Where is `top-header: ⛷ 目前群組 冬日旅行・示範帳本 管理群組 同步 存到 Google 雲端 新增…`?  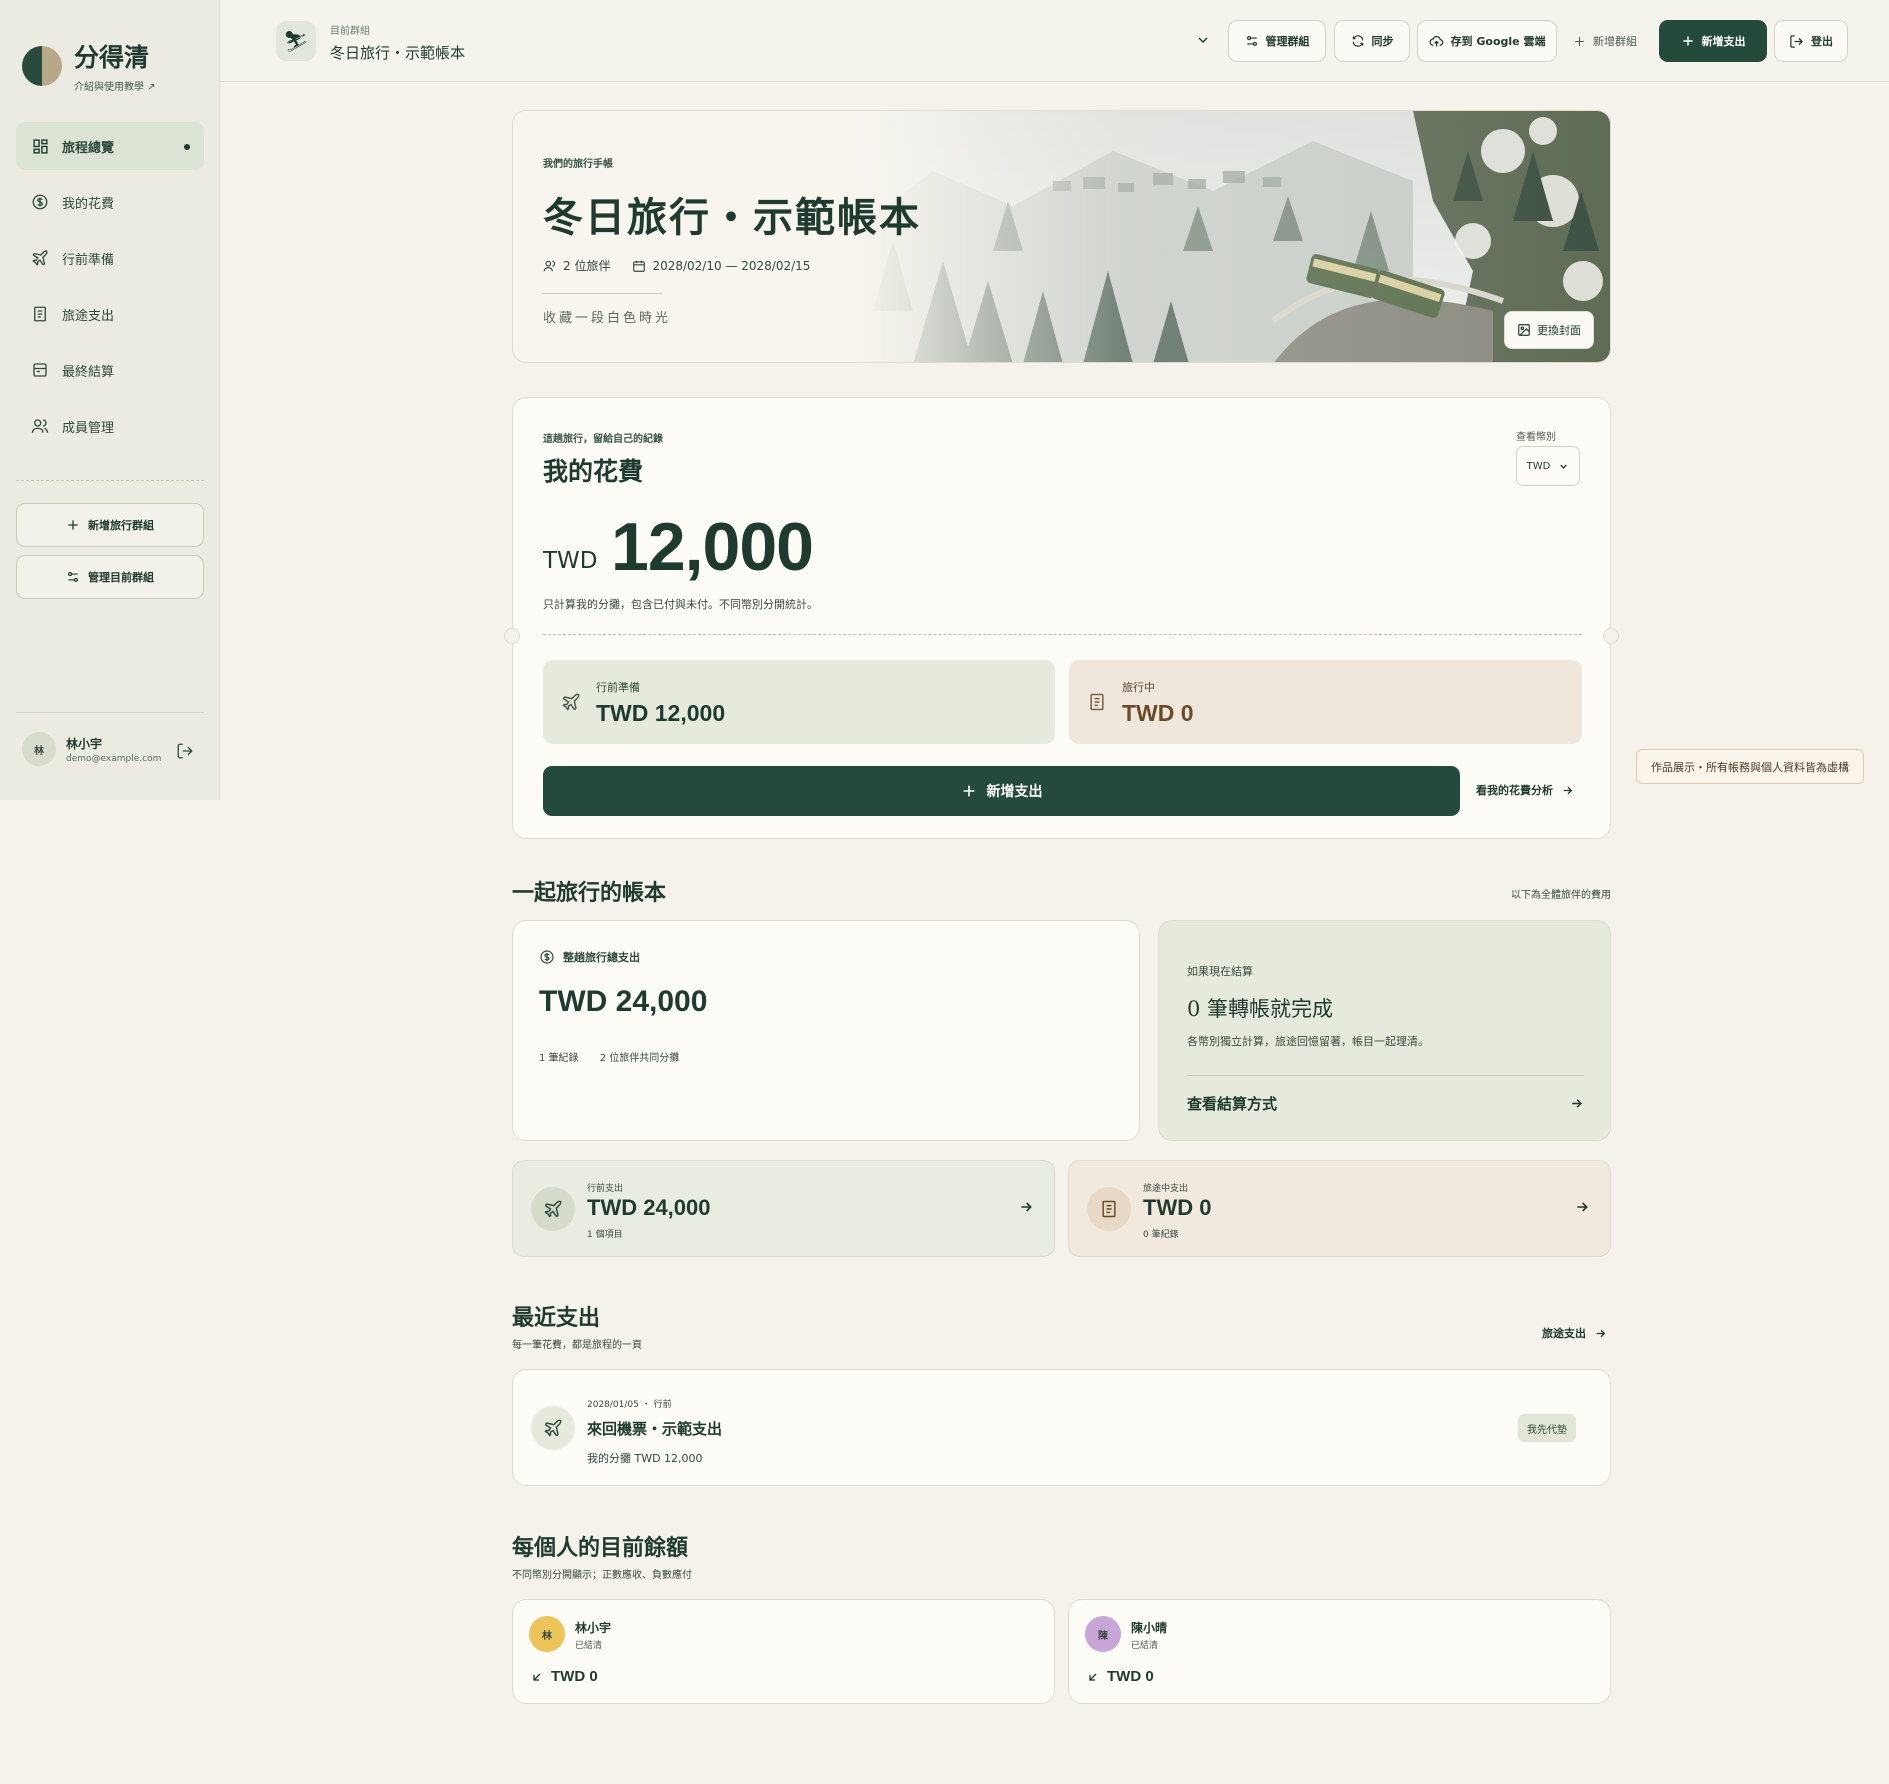
top-header: ⛷ 目前群組 冬日旅行・示範帳本 管理群組 同步 存到 Google 雲端 新增… is located at coordinates (1054, 41).